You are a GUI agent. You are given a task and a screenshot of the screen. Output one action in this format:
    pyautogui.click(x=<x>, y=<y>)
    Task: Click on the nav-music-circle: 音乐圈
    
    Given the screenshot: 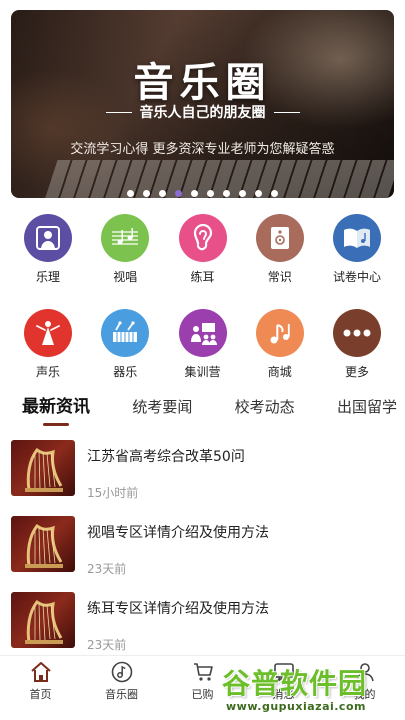 What is the action you would take?
    pyautogui.click(x=121, y=688)
    